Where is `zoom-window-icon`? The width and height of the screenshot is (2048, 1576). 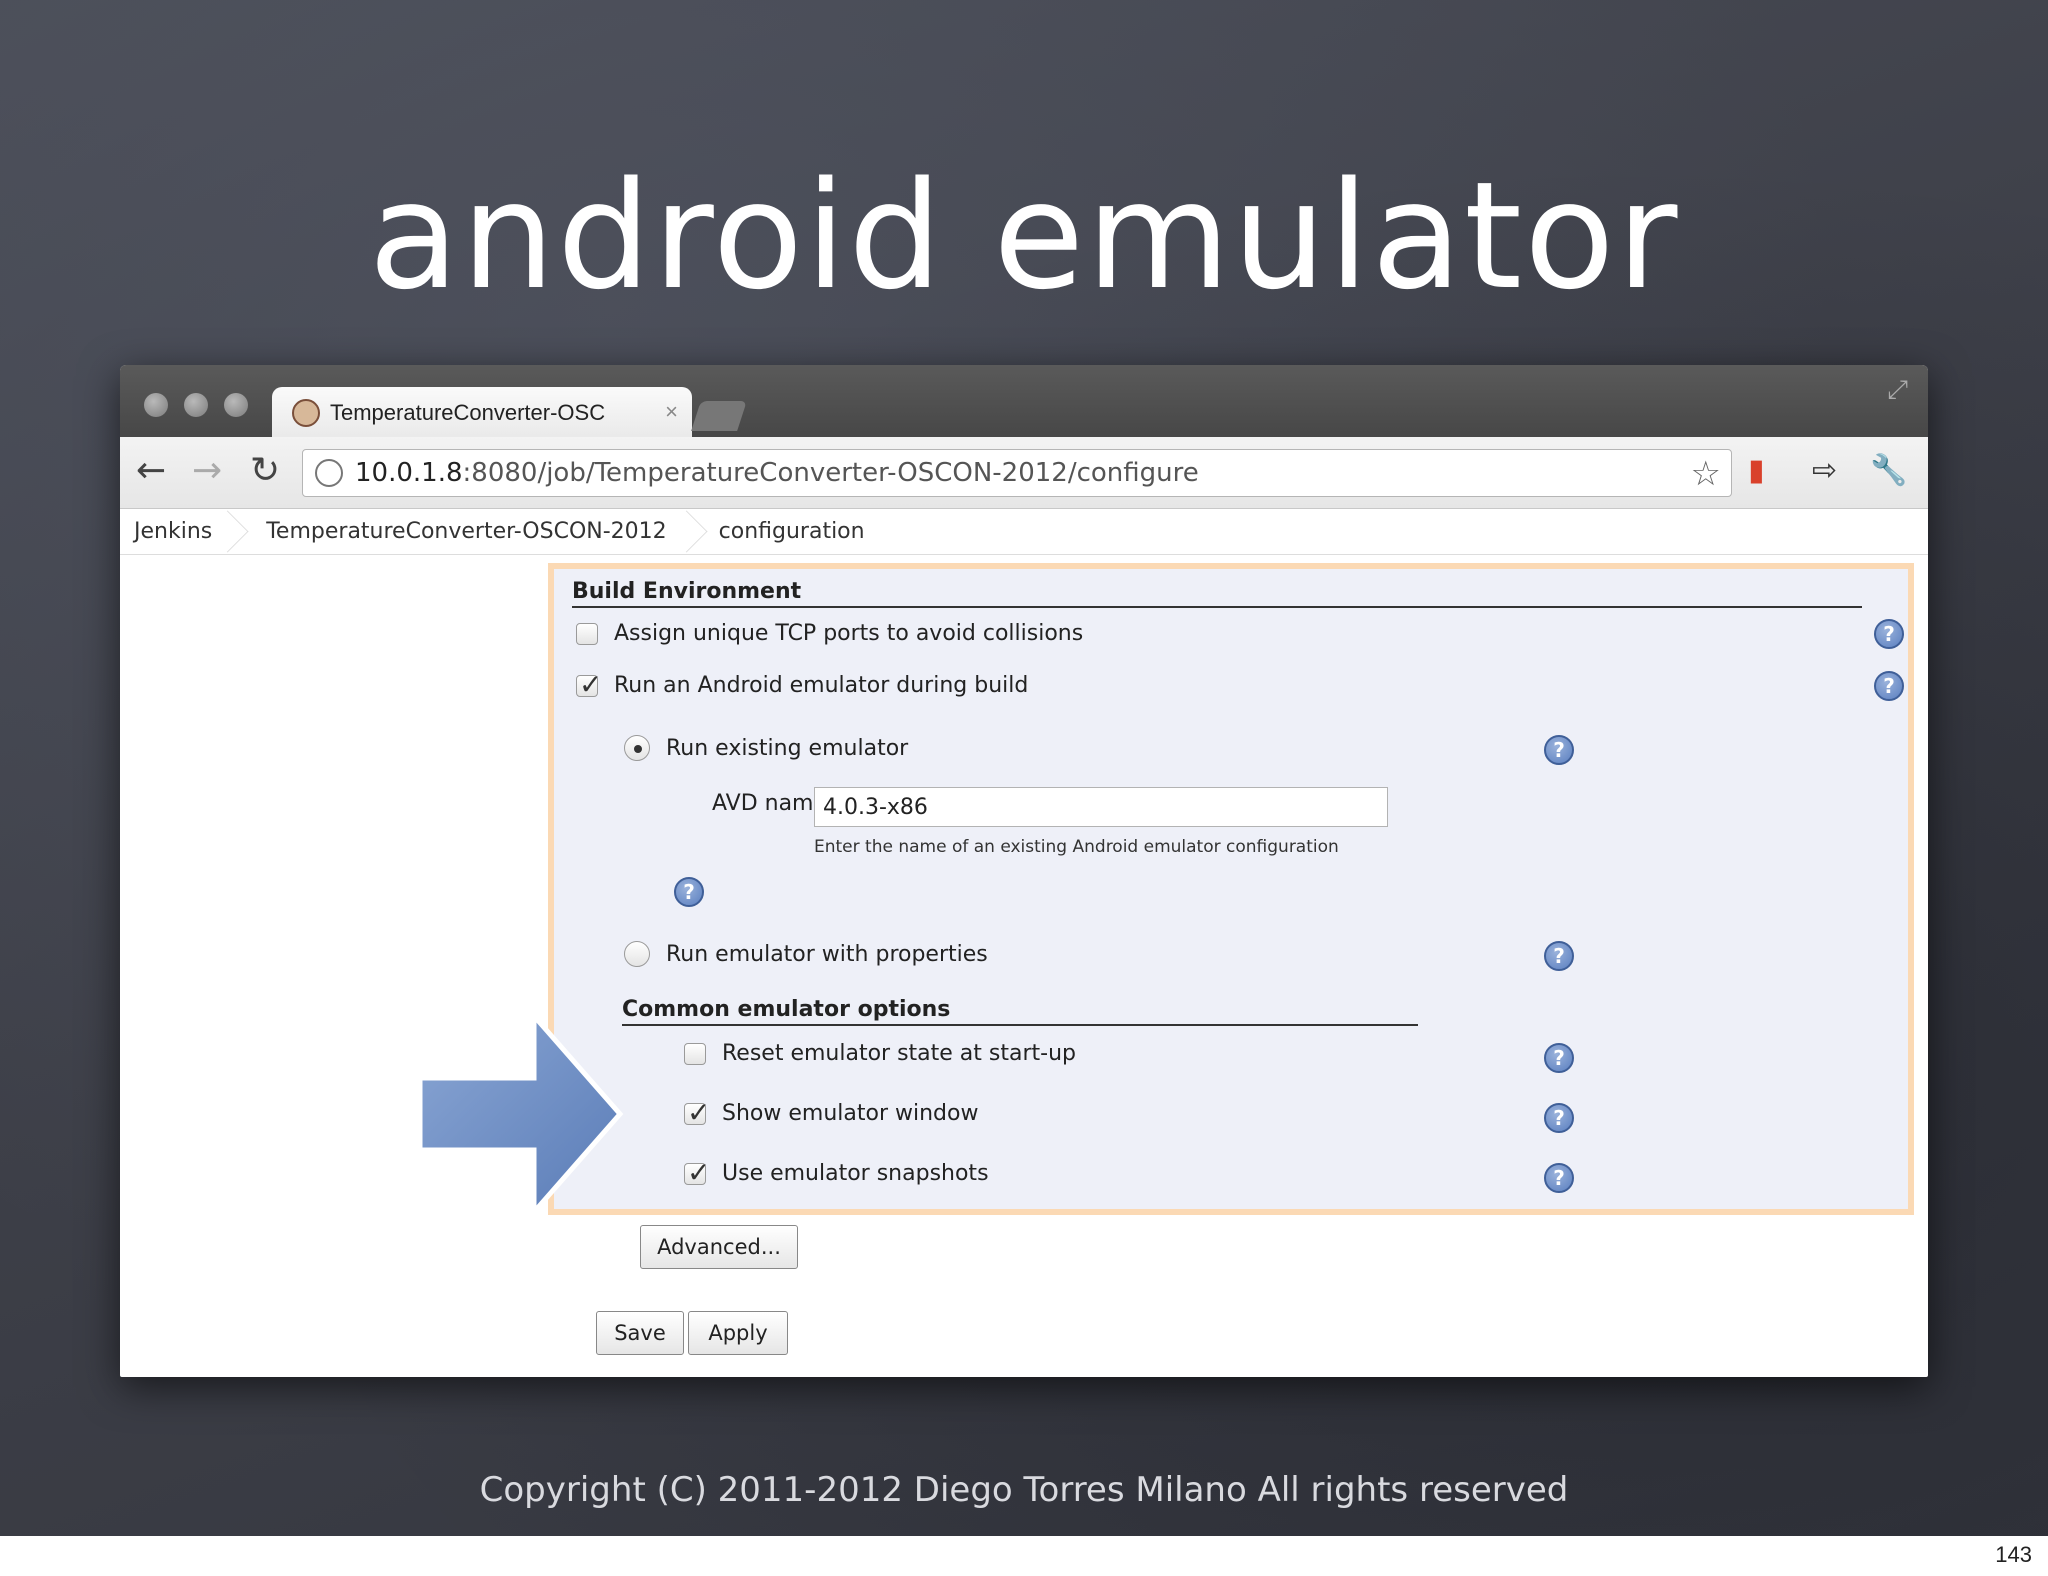 zoom-window-icon is located at coordinates (236, 405).